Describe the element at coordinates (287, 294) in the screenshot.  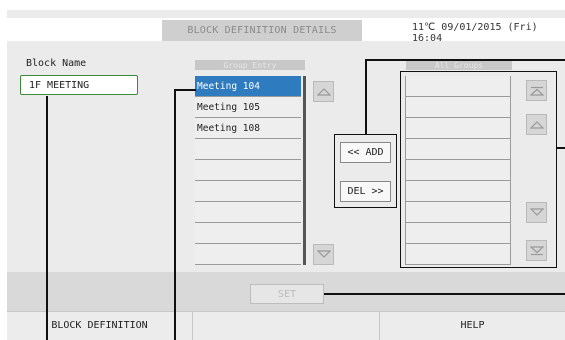
I see `set-button: SET` at that location.